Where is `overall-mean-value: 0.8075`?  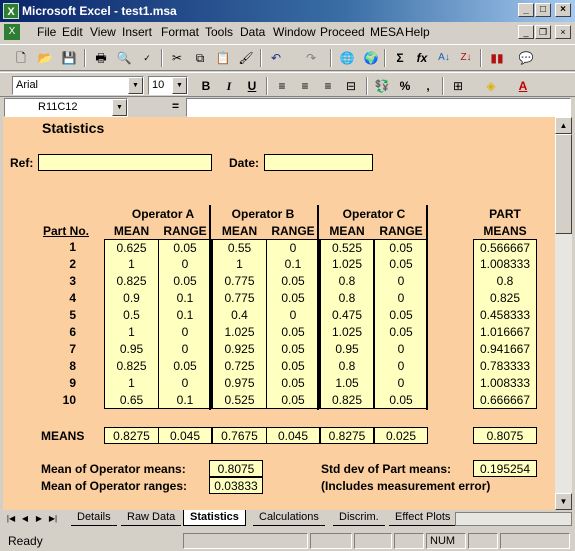 overall-mean-value: 0.8075 is located at coordinates (505, 435).